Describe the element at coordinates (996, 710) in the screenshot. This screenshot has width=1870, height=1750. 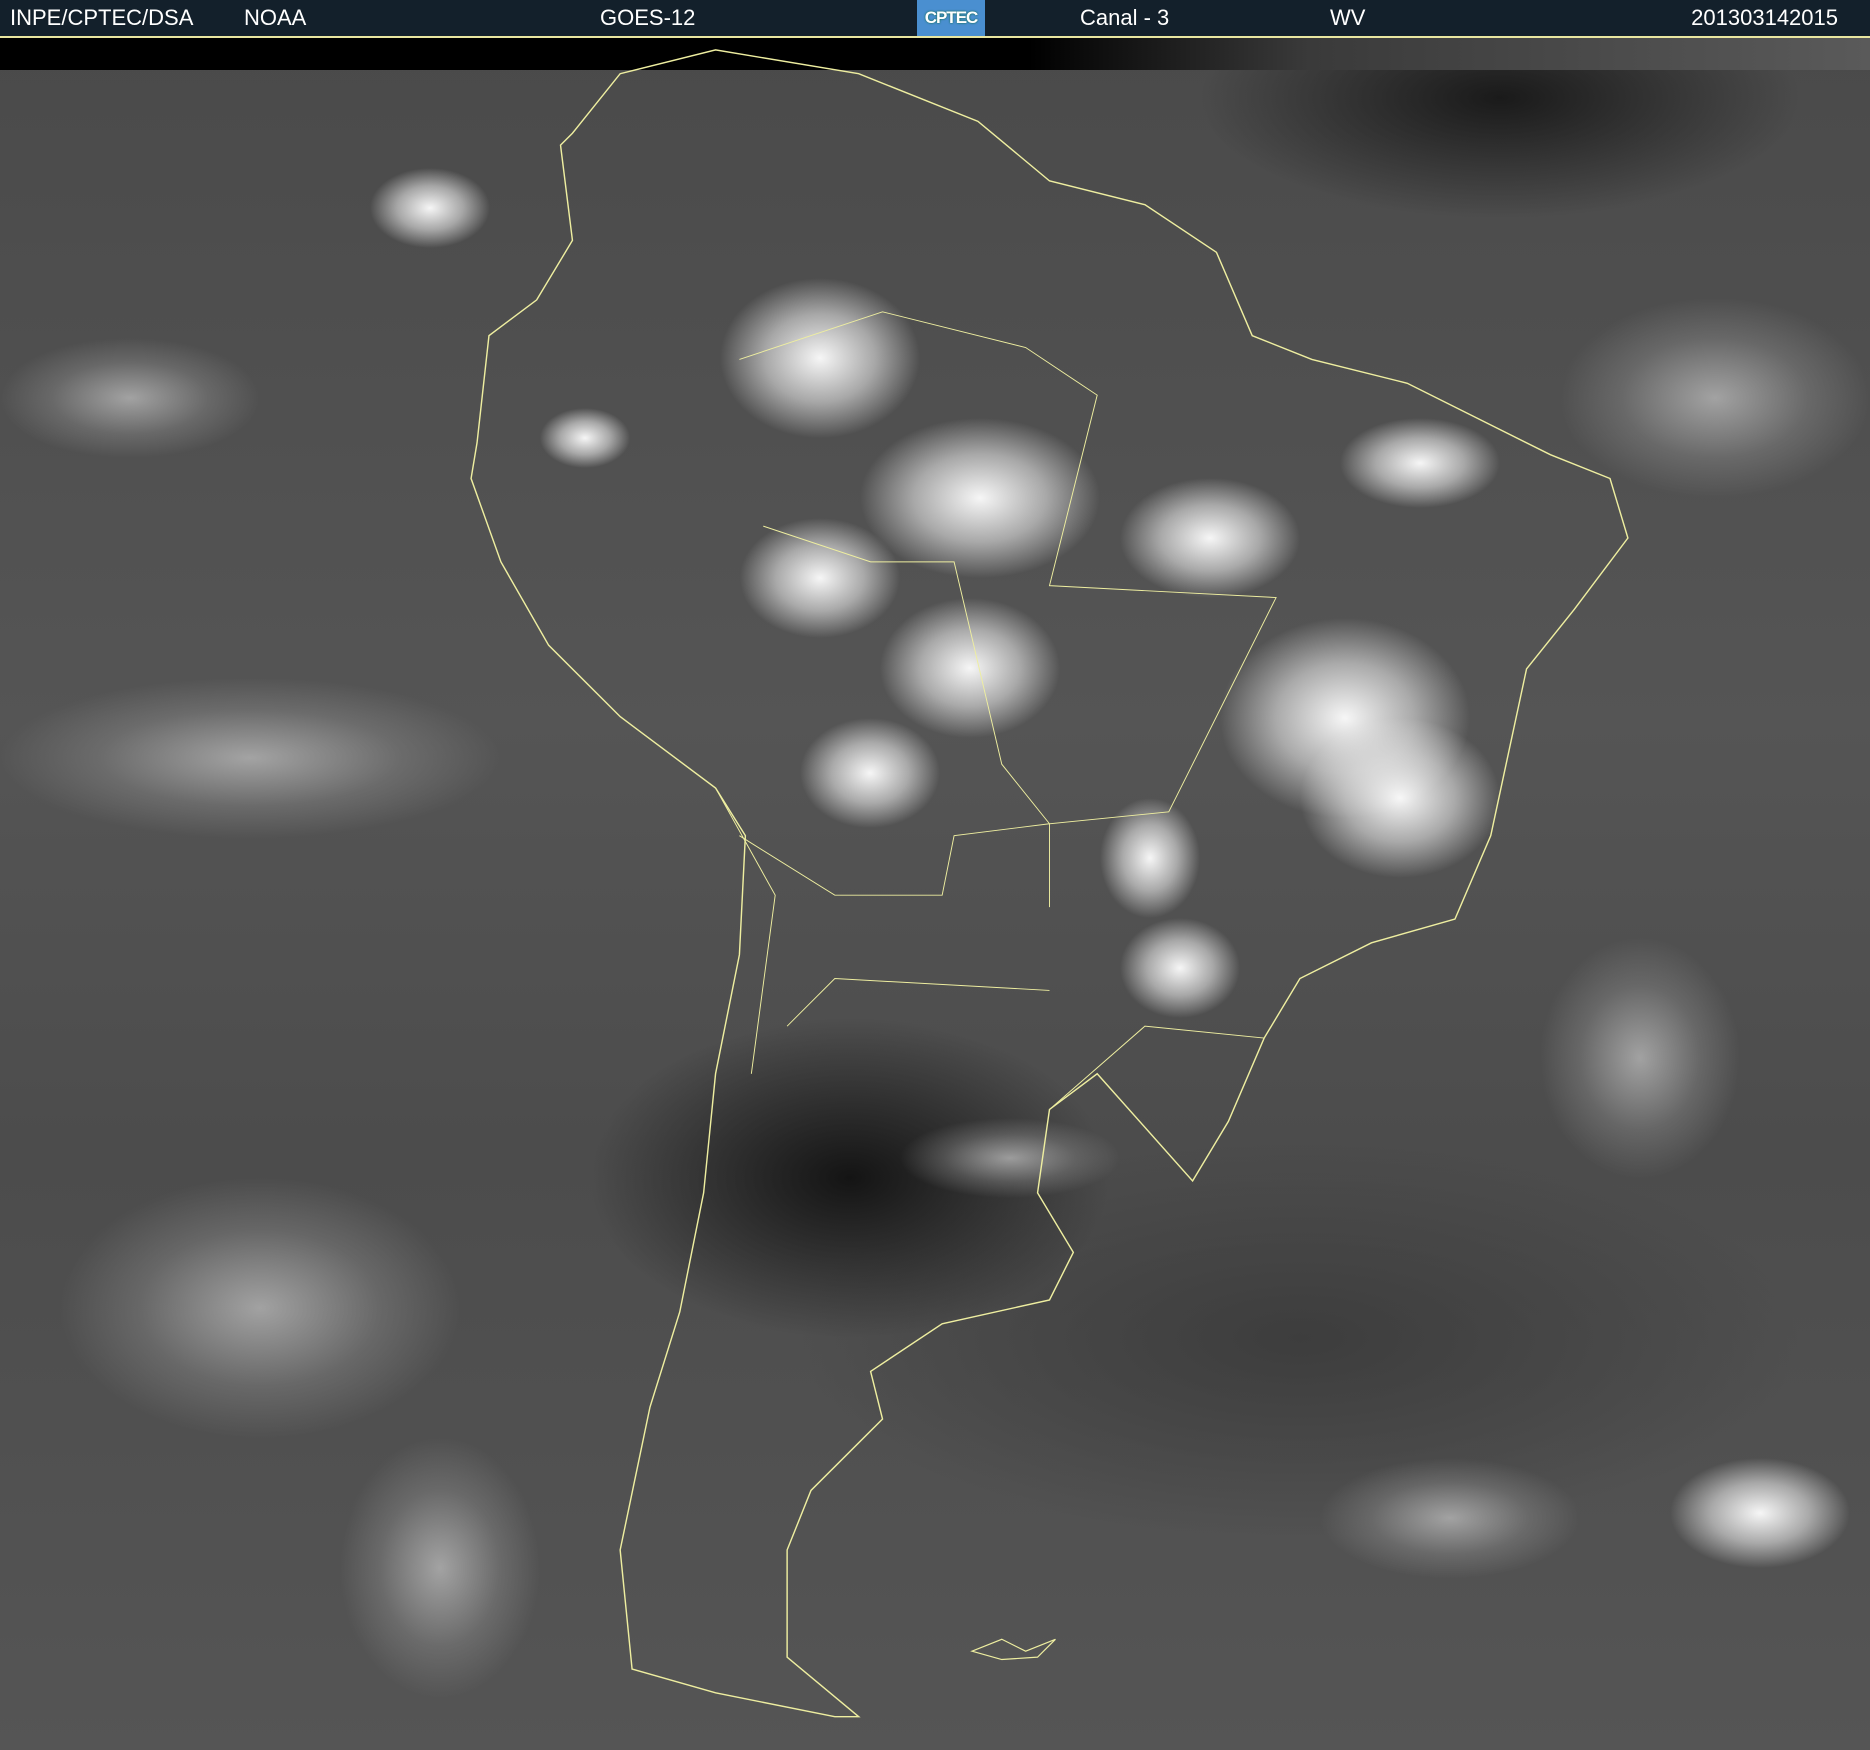
I see `country-borders` at that location.